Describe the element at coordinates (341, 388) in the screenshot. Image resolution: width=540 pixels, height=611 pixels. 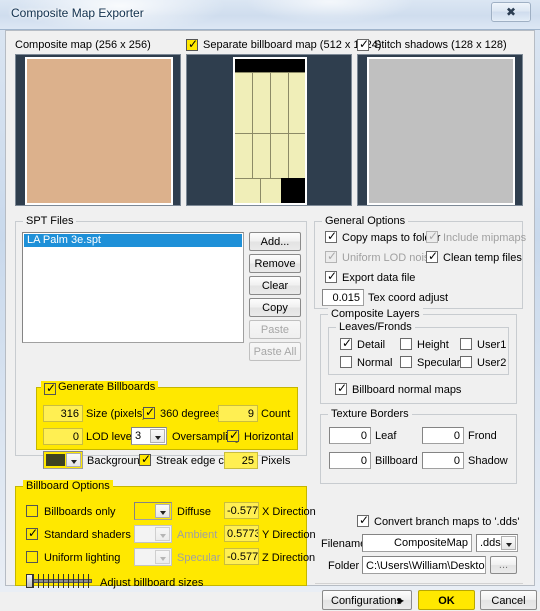
I see `billboard-normal-maps-checkbox: ✓` at that location.